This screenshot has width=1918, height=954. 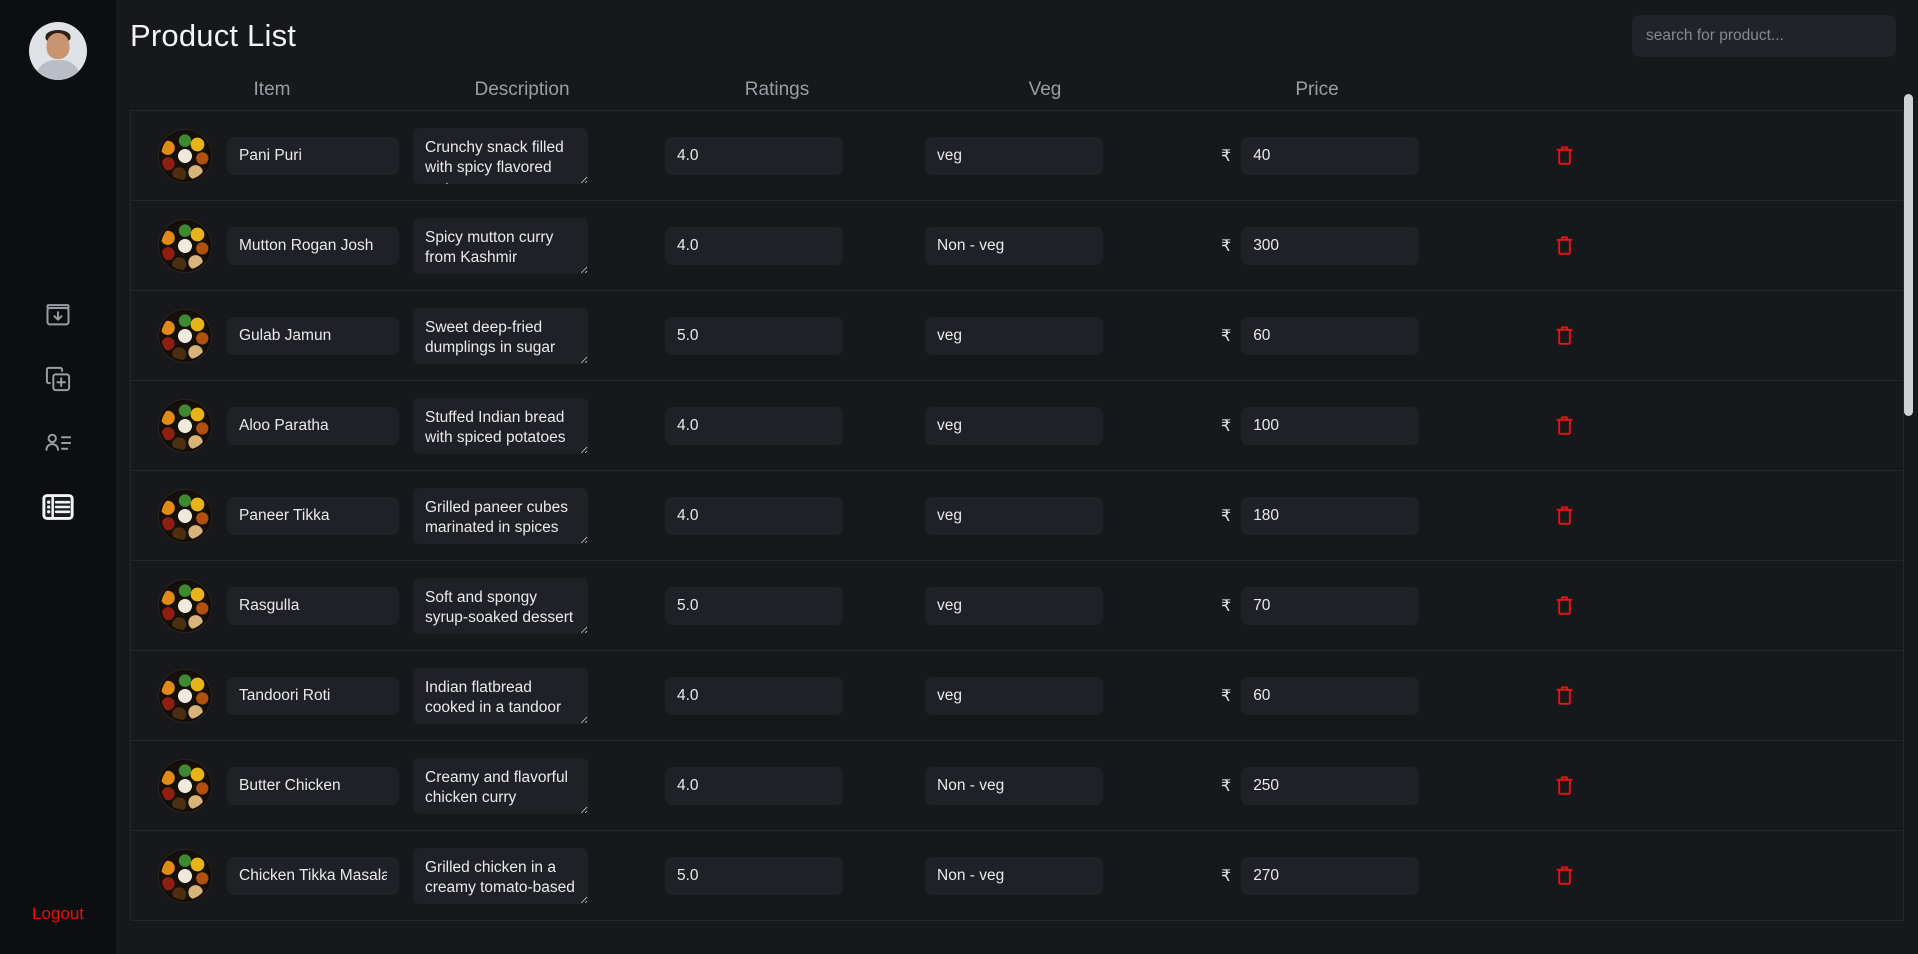 What do you see at coordinates (58, 315) in the screenshot?
I see `sidebar-item-import` at bounding box center [58, 315].